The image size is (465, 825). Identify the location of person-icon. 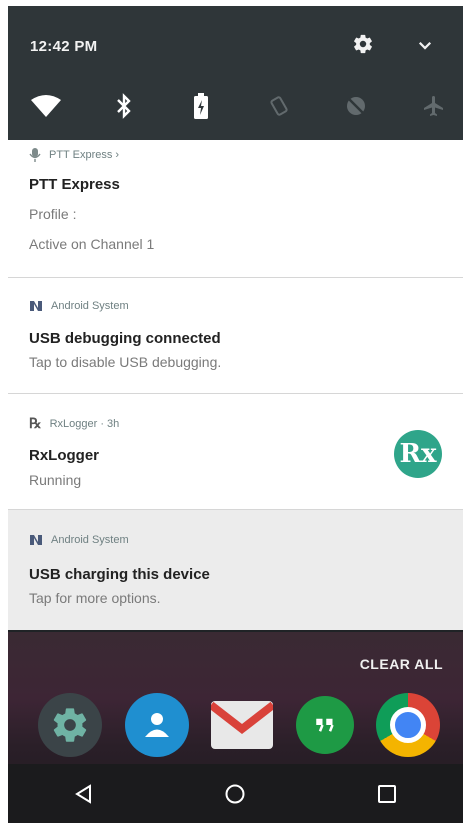
(156, 725).